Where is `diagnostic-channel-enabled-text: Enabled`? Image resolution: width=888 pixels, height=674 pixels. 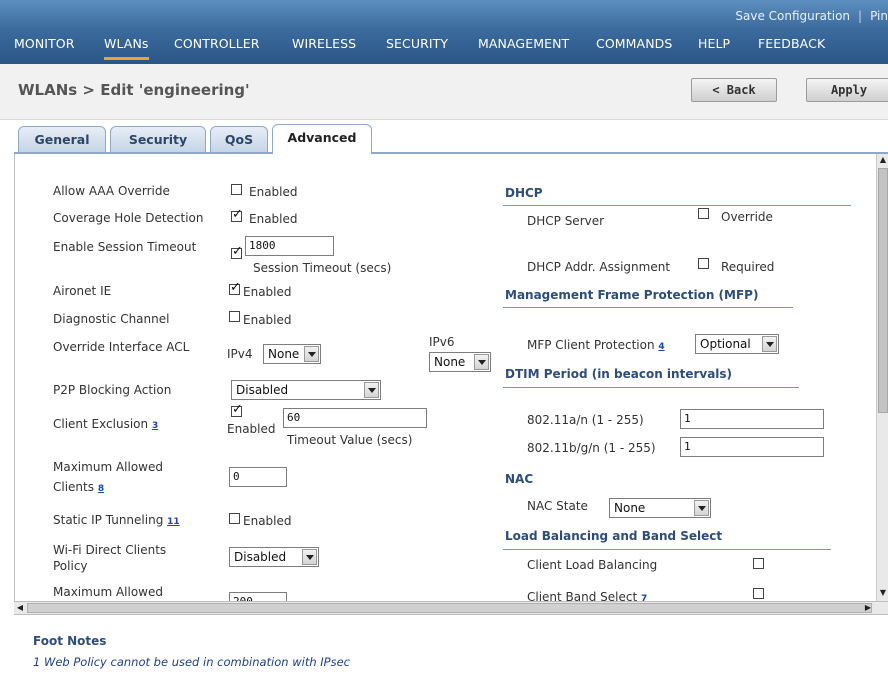 diagnostic-channel-enabled-text: Enabled is located at coordinates (267, 320).